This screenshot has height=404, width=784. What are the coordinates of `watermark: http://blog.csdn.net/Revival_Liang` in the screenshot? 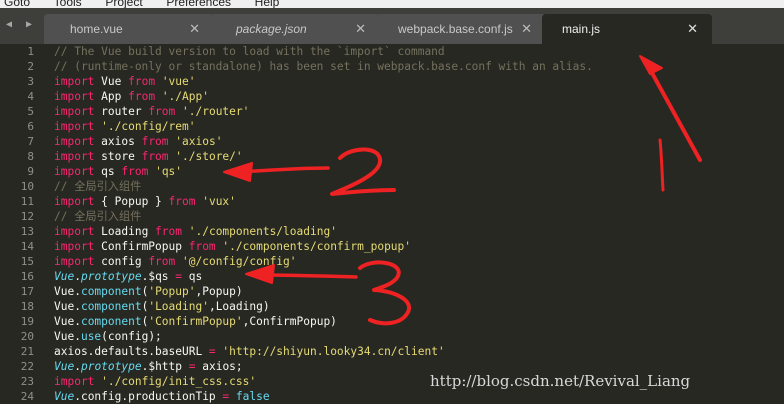 It's located at (560, 381).